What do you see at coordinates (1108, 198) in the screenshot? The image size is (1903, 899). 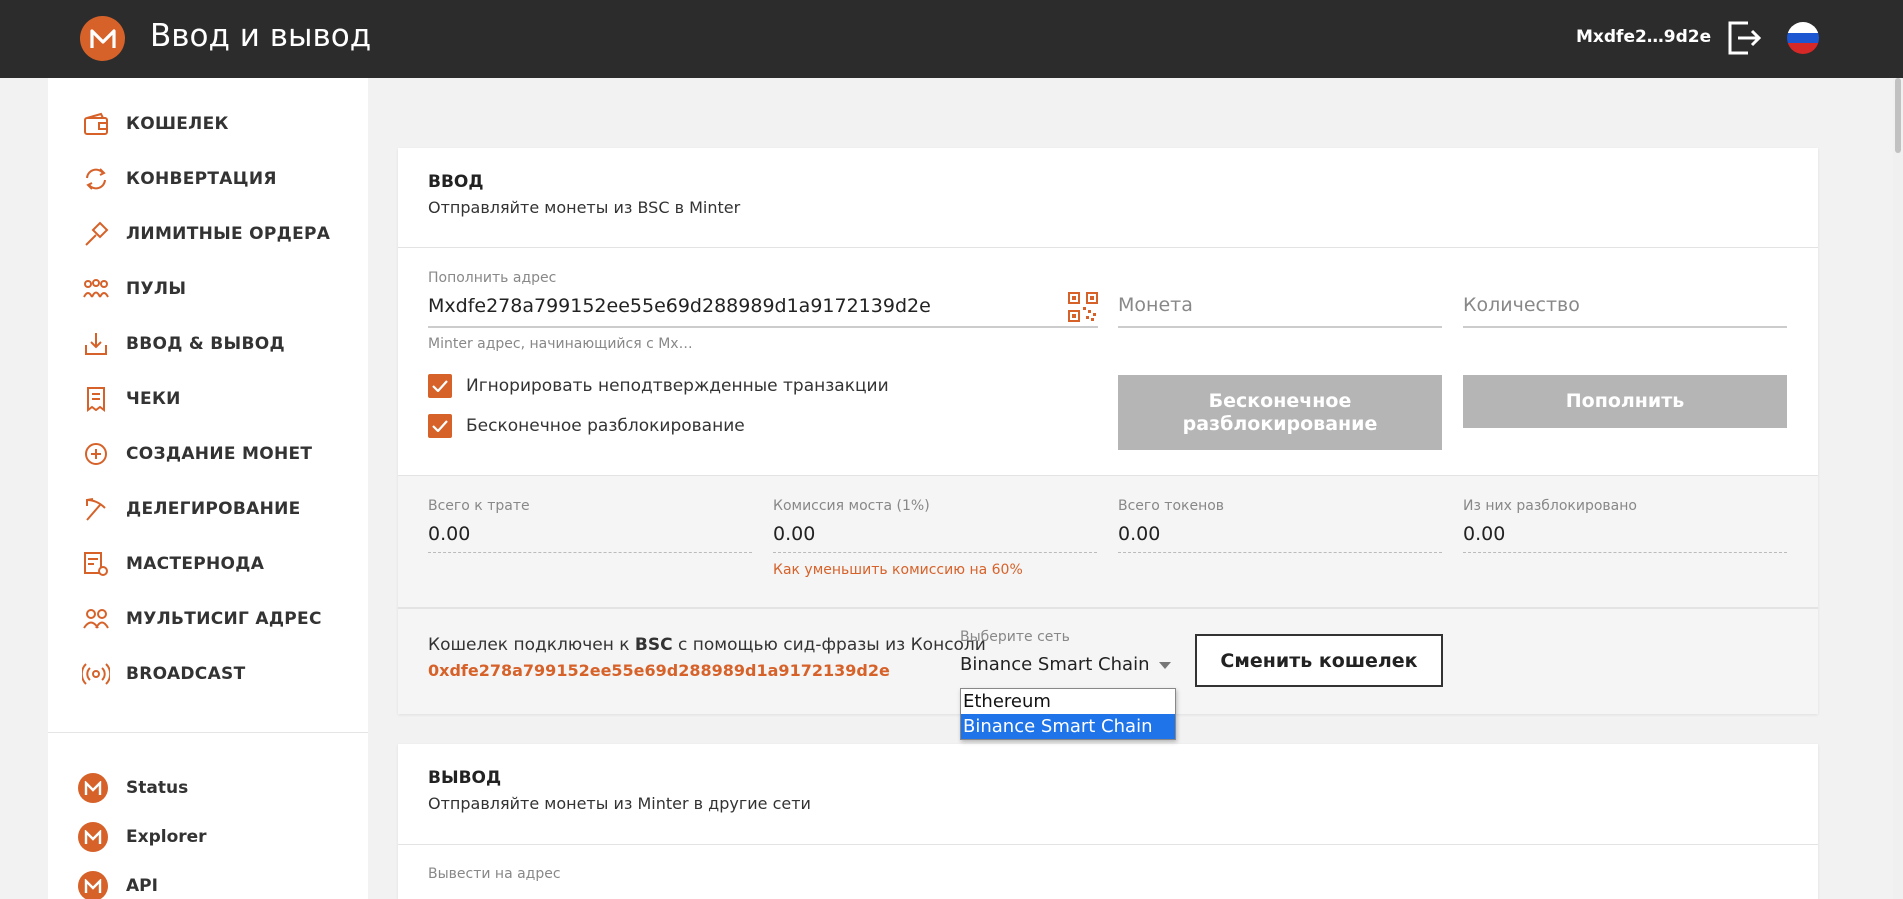 I see `deposit-header: ВВОД Отправляйте монеты из BSC в Minter` at bounding box center [1108, 198].